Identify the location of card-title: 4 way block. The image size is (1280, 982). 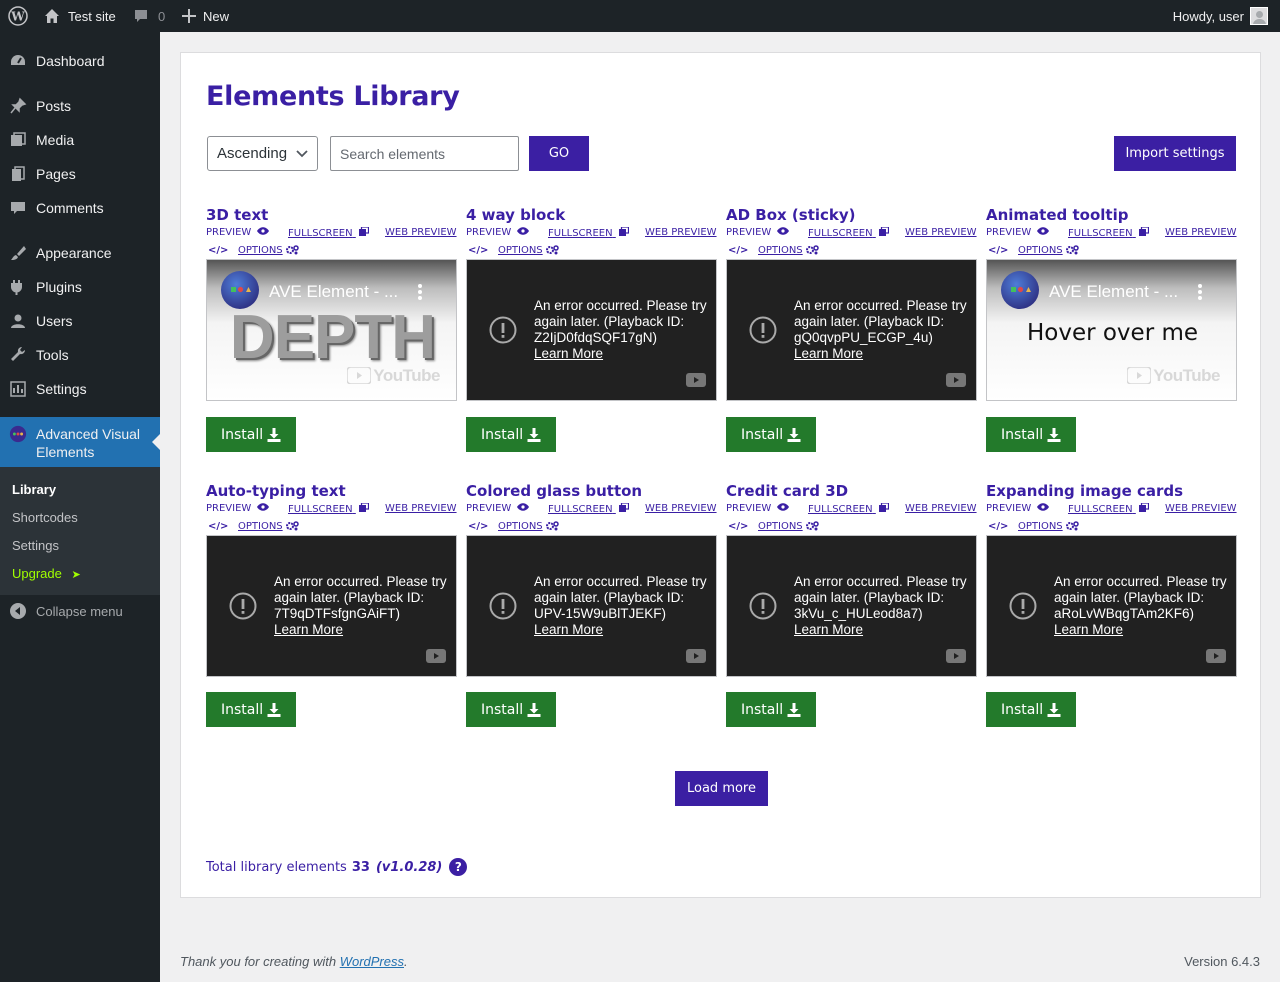
(515, 215).